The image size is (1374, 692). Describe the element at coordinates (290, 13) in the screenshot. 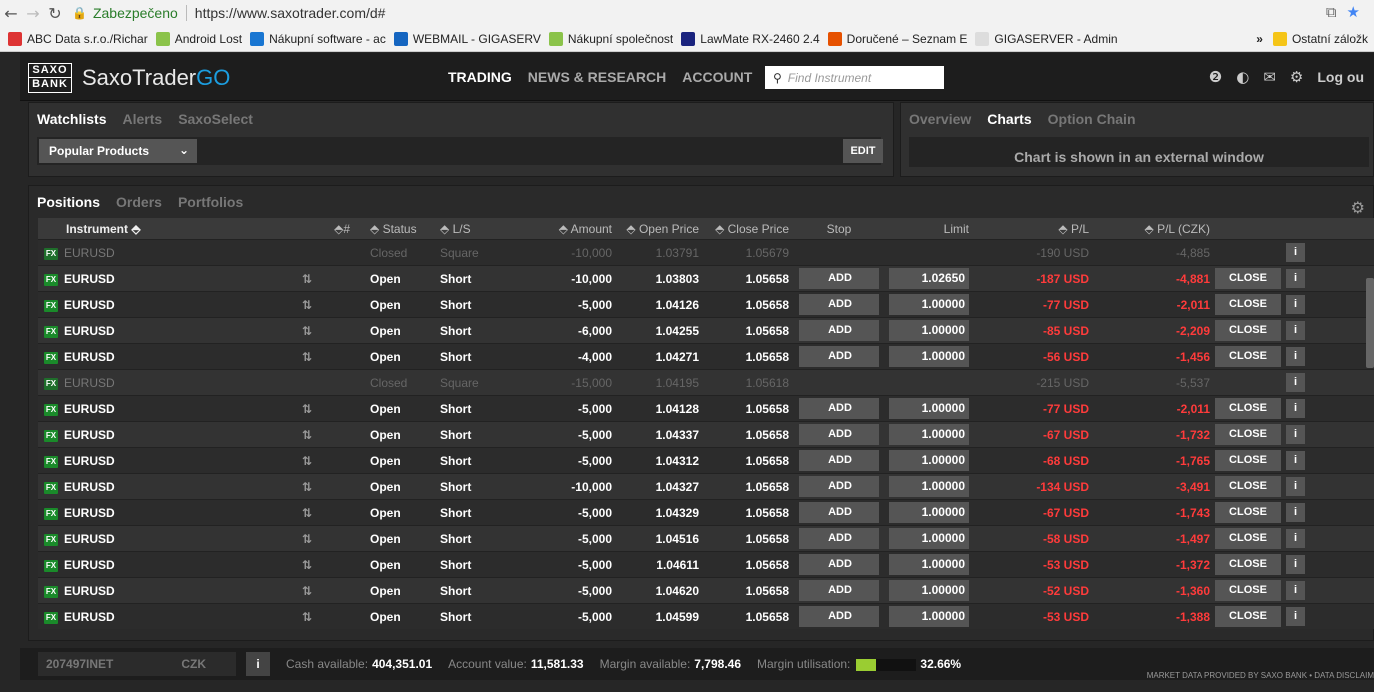

I see `url-field: https://www.saxotrader.com/d#` at that location.